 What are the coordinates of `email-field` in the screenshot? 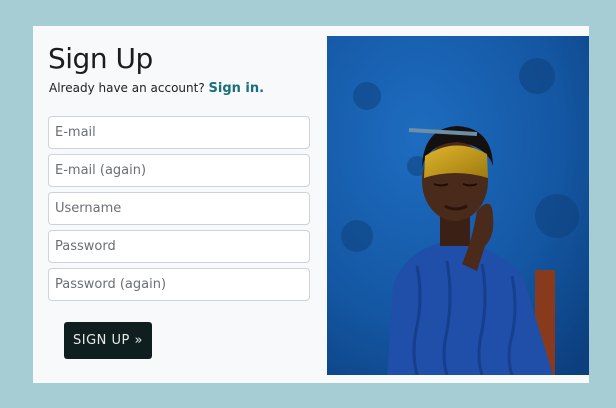 It's located at (179, 132).